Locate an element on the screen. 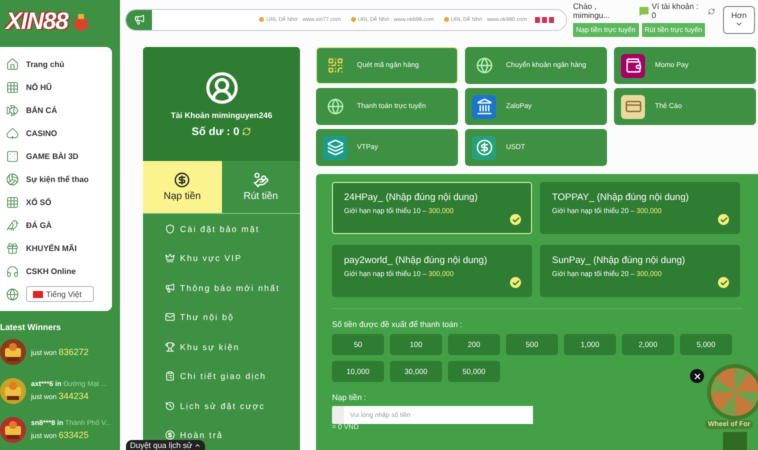 Image resolution: width=758 pixels, height=450 pixels. trophy-icon is located at coordinates (170, 347).